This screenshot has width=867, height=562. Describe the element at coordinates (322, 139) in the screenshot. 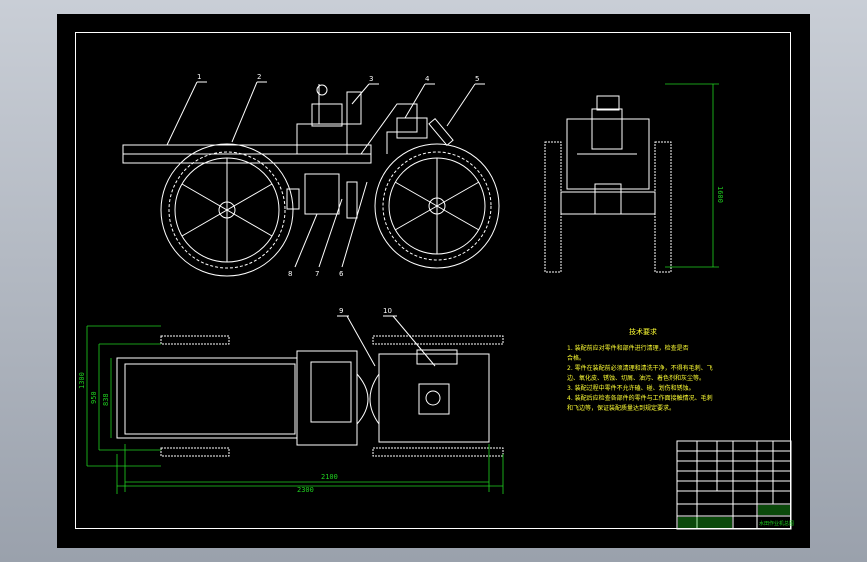

I see `engine-block` at that location.